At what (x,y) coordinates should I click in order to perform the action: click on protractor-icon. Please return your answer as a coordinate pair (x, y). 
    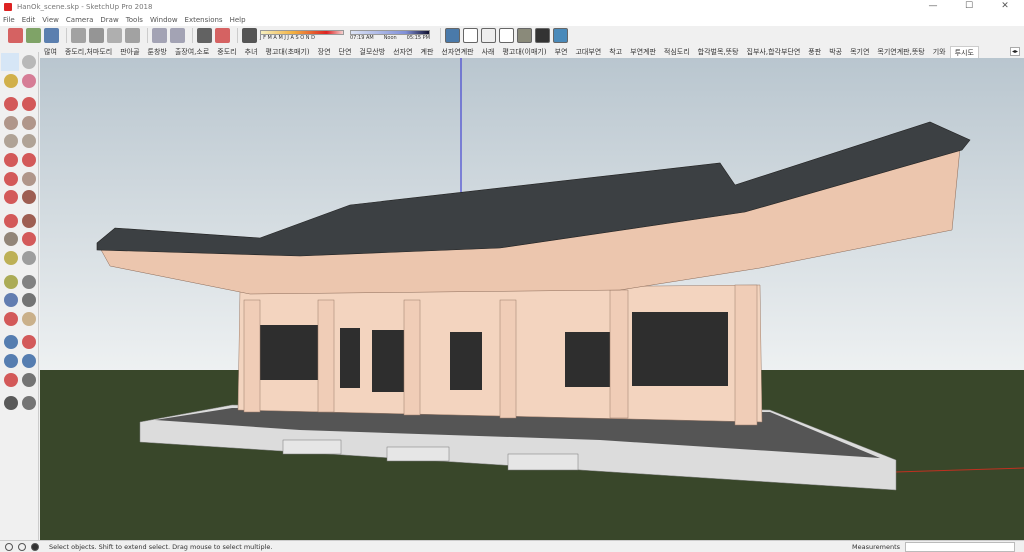
    Looking at the image, I should click on (11, 281).